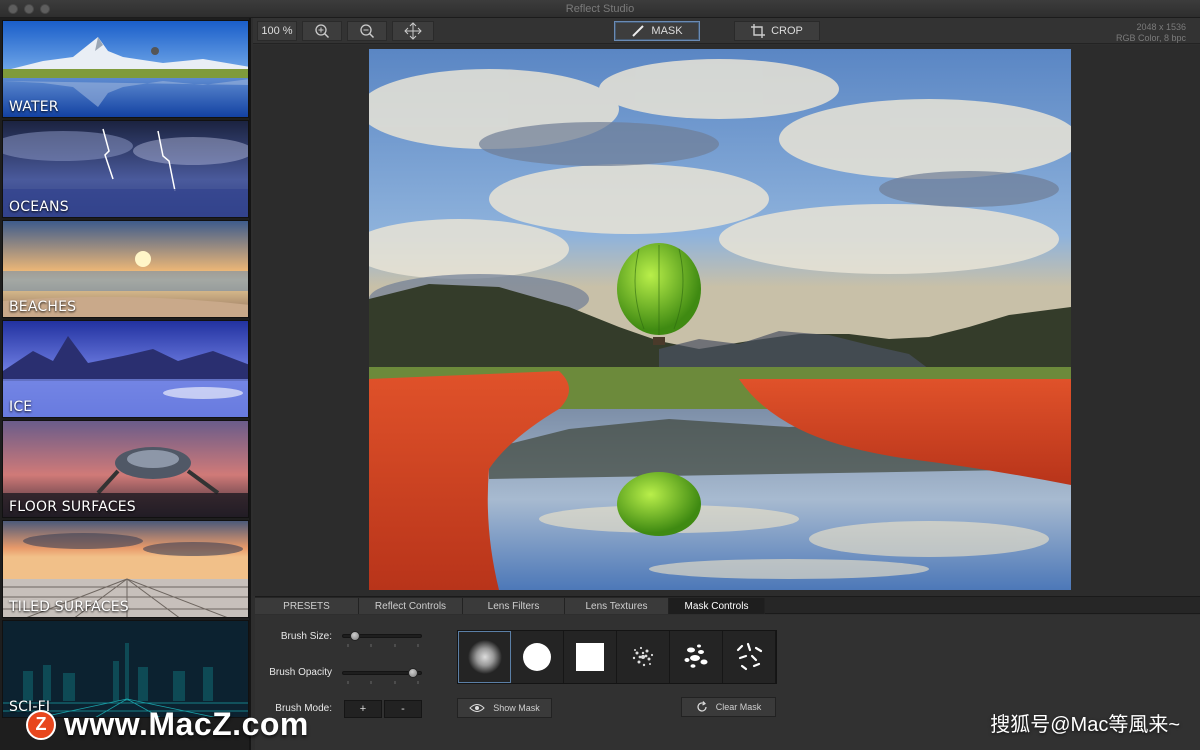 Image resolution: width=1200 pixels, height=750 pixels. I want to click on window-title: Reflect Studio, so click(600, 9).